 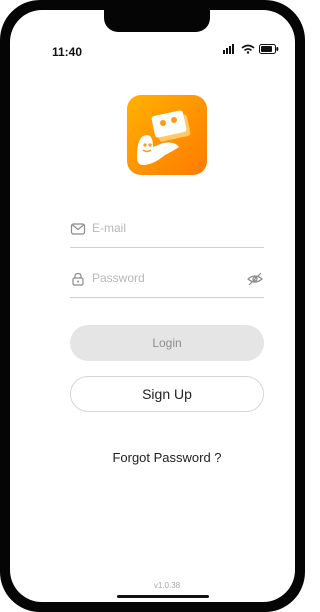 What do you see at coordinates (78, 229) in the screenshot?
I see `mail-icon` at bounding box center [78, 229].